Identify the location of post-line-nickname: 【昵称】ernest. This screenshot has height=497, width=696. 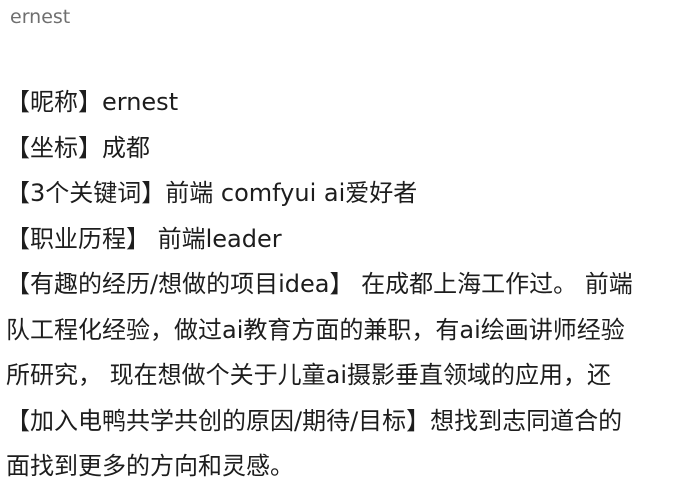
(92, 102).